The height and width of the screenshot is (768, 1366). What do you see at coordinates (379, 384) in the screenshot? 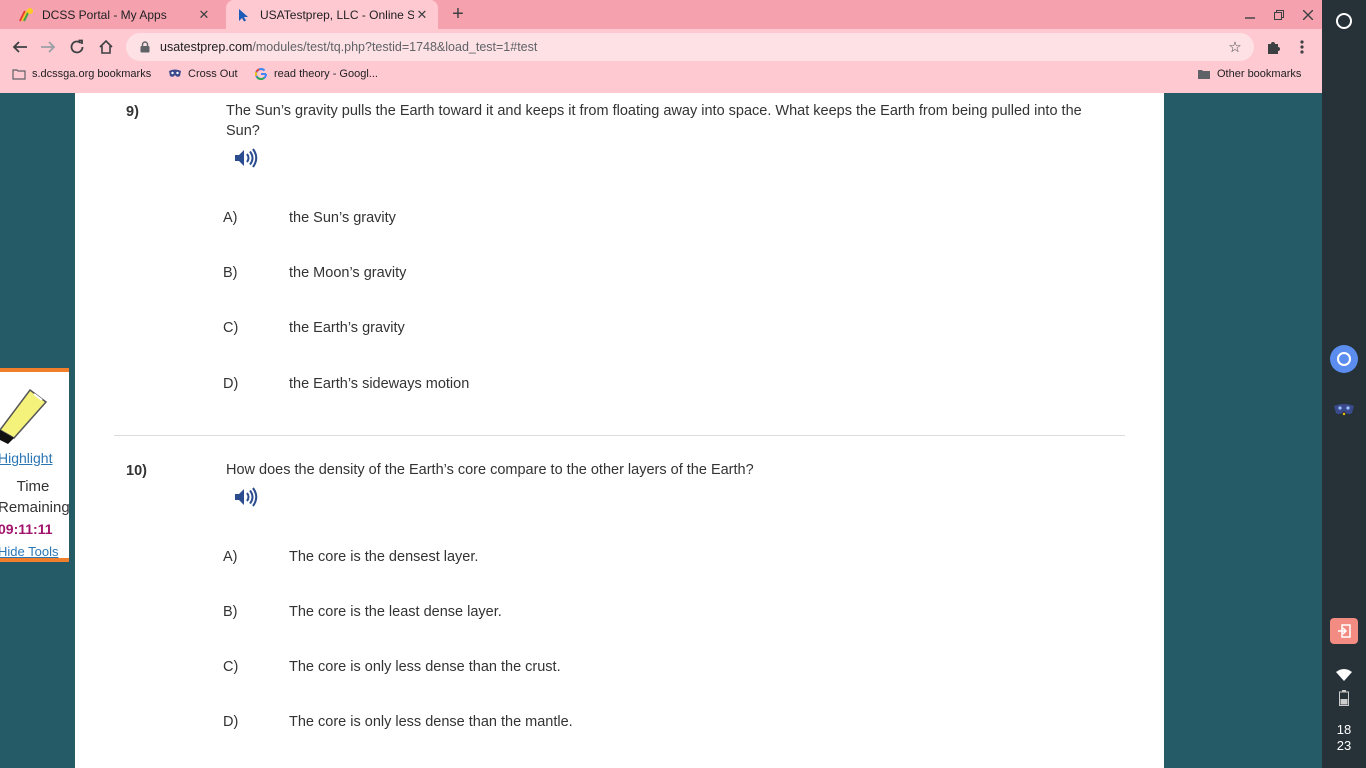
I see `option-text: the Earth’s sideways motion` at bounding box center [379, 384].